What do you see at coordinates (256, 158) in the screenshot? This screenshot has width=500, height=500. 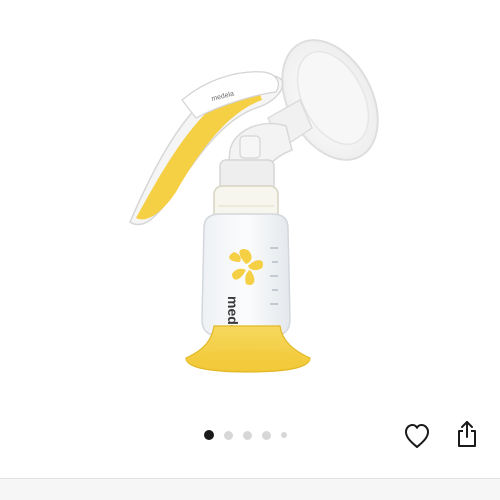 I see `pump-connector` at bounding box center [256, 158].